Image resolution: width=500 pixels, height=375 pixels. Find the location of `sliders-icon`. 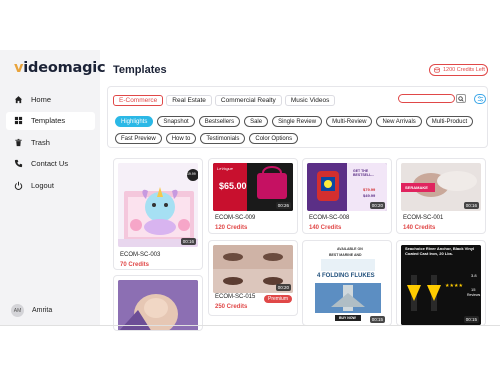

sliders-icon is located at coordinates (480, 99).